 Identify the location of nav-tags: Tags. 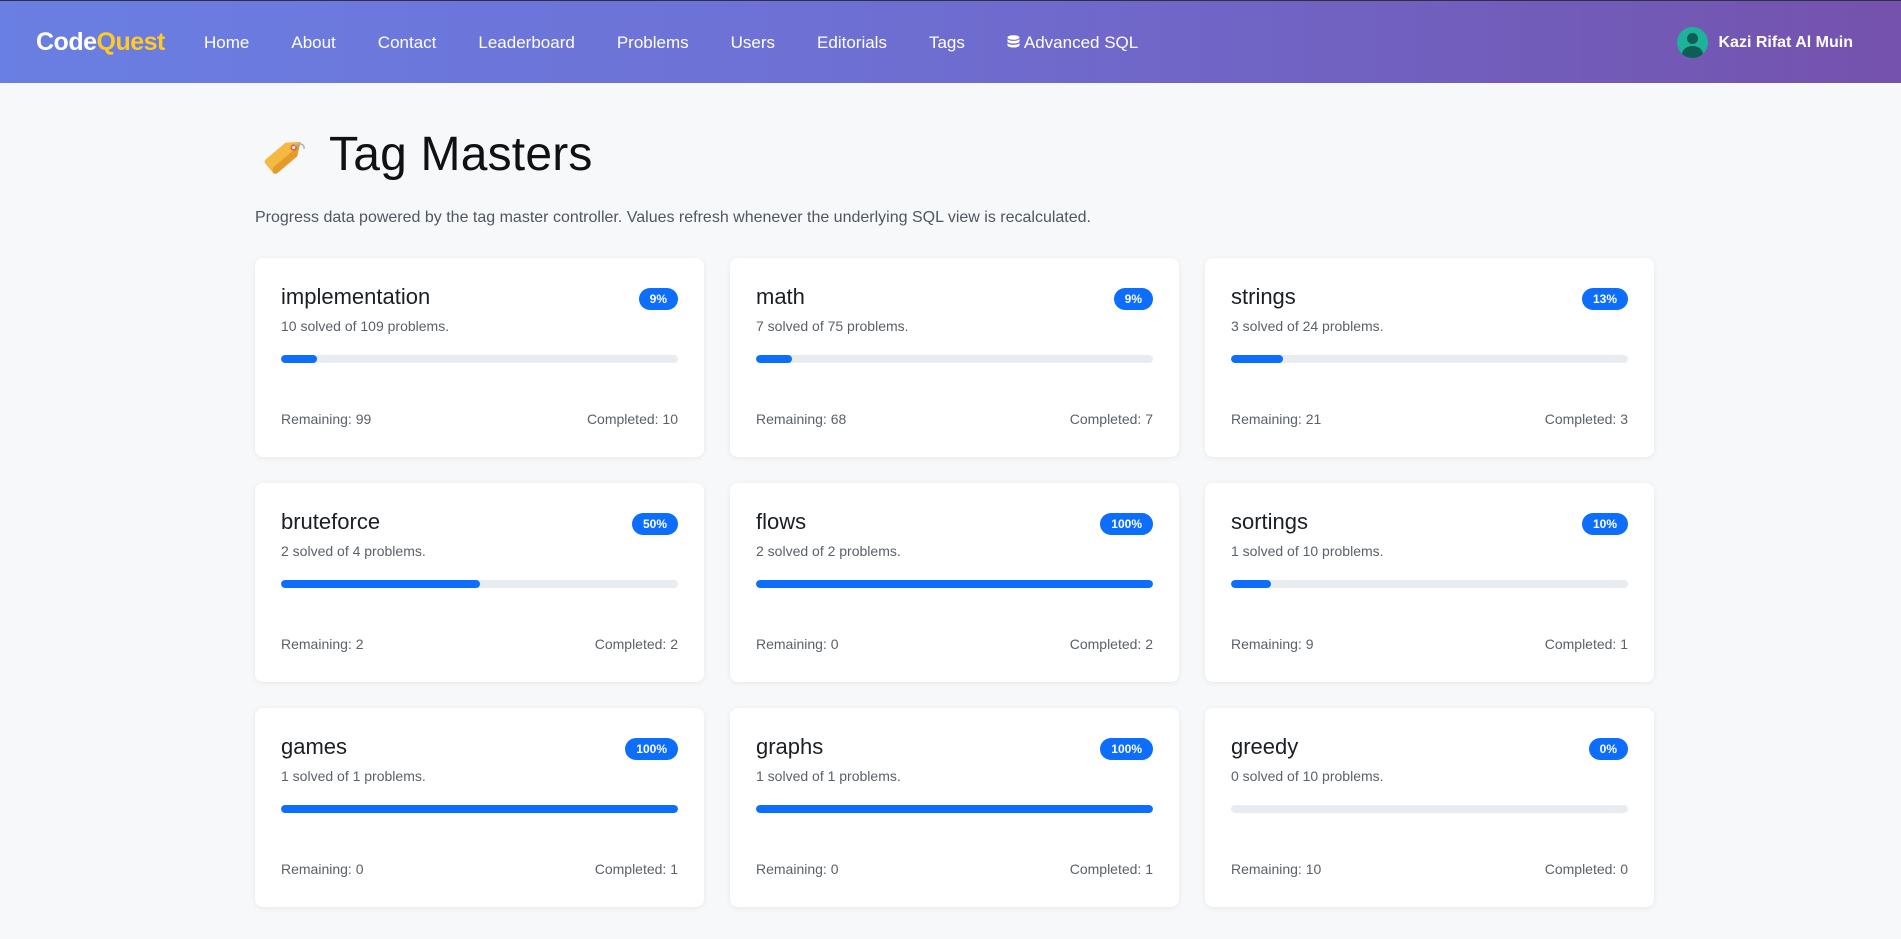
(947, 43).